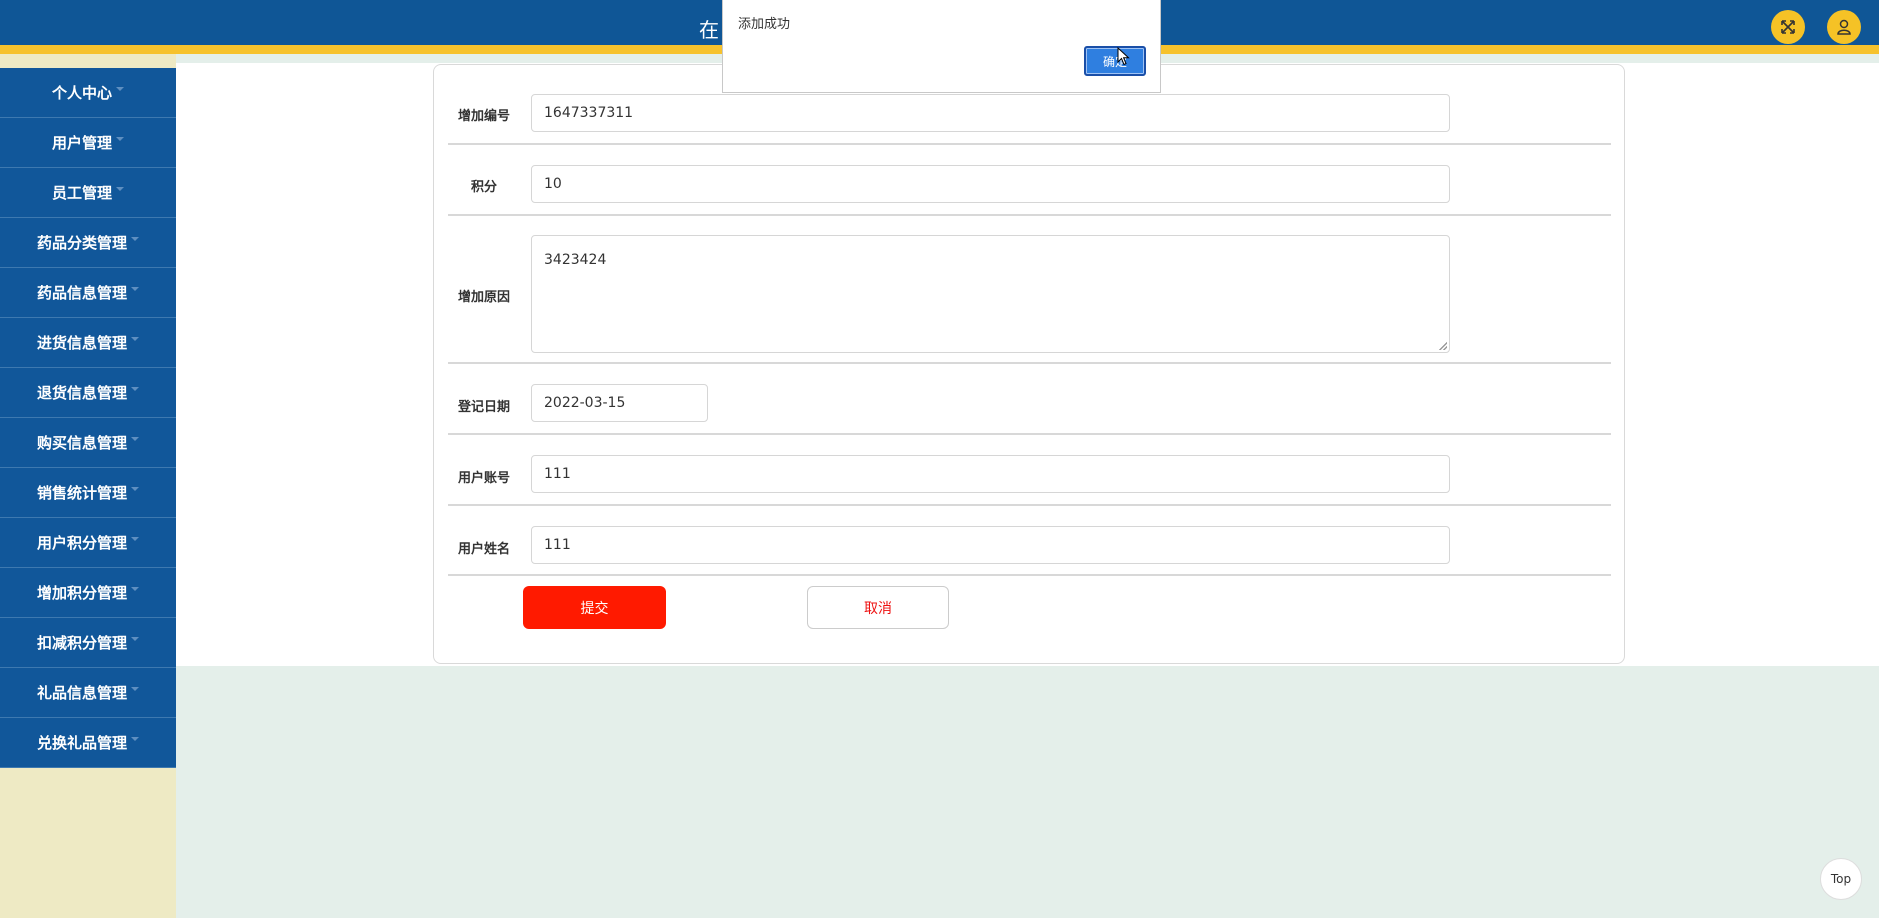 Image resolution: width=1879 pixels, height=918 pixels. What do you see at coordinates (483, 549) in the screenshot?
I see `field-label-user-name: 用户姓名` at bounding box center [483, 549].